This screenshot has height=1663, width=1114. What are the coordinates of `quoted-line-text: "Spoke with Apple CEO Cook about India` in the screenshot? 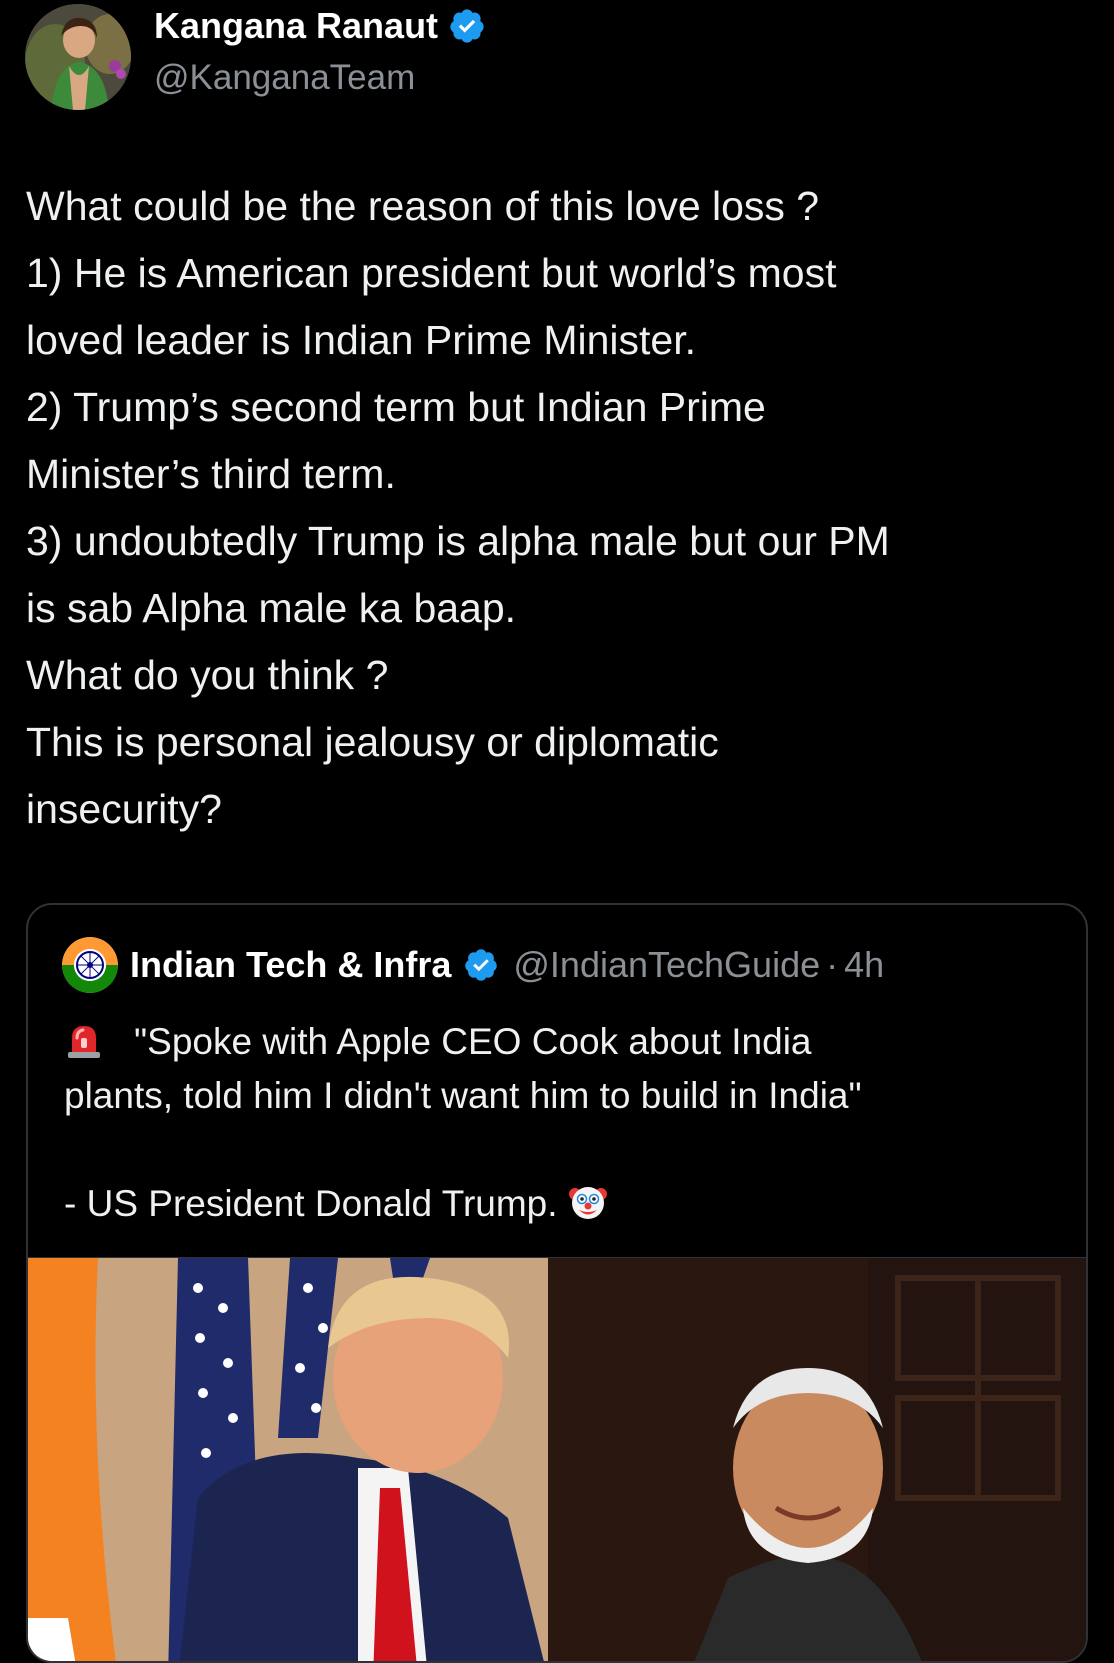 It's located at (473, 1041).